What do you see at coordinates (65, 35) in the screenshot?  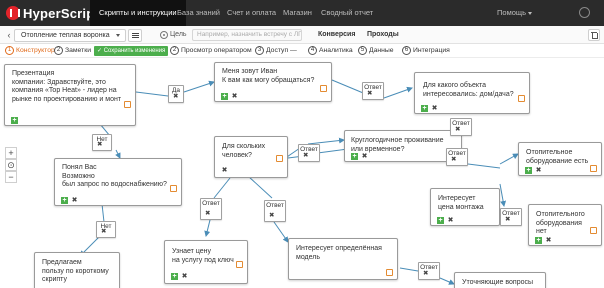 I see `funnel-select-value: Отопление теплая воронка` at bounding box center [65, 35].